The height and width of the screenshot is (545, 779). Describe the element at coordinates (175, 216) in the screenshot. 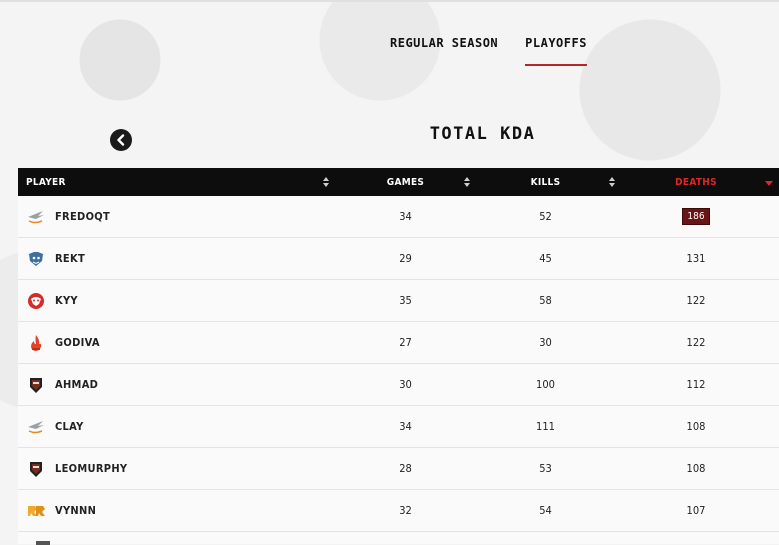

I see `player-cell: FREDOQT` at that location.